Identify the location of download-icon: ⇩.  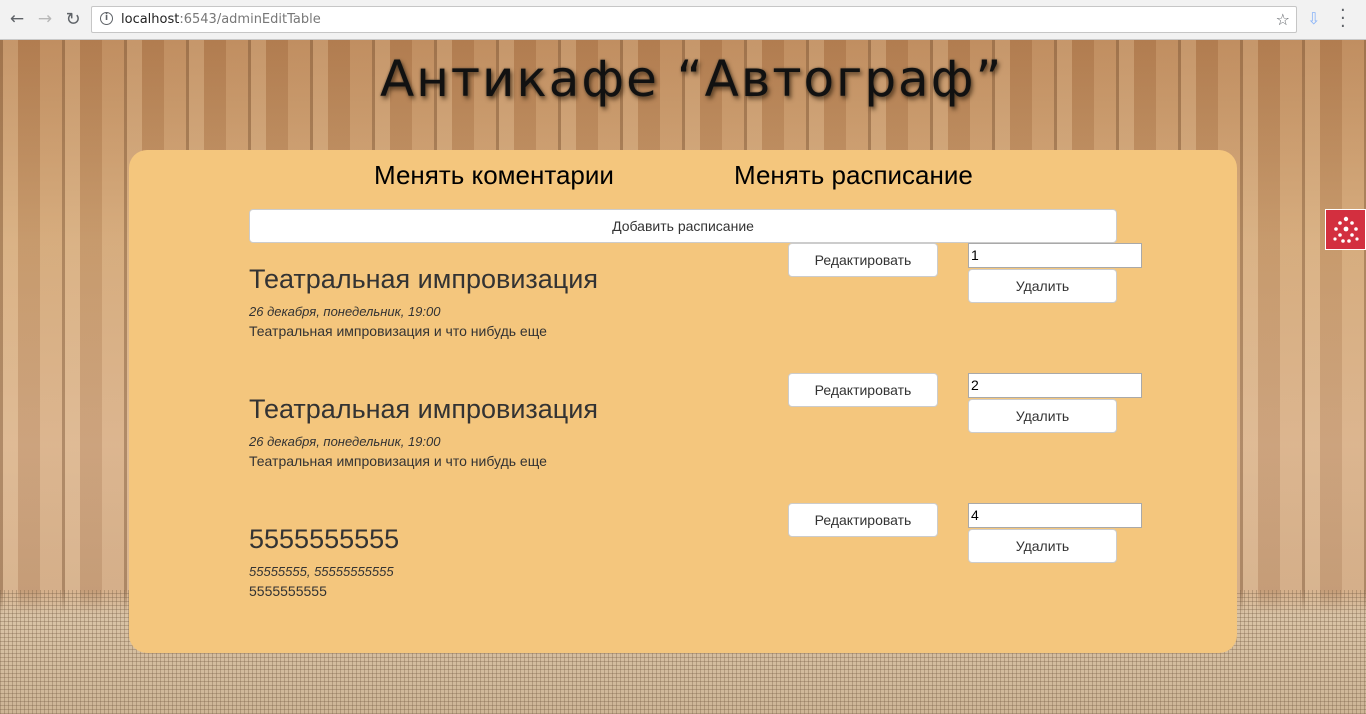
(1313, 18).